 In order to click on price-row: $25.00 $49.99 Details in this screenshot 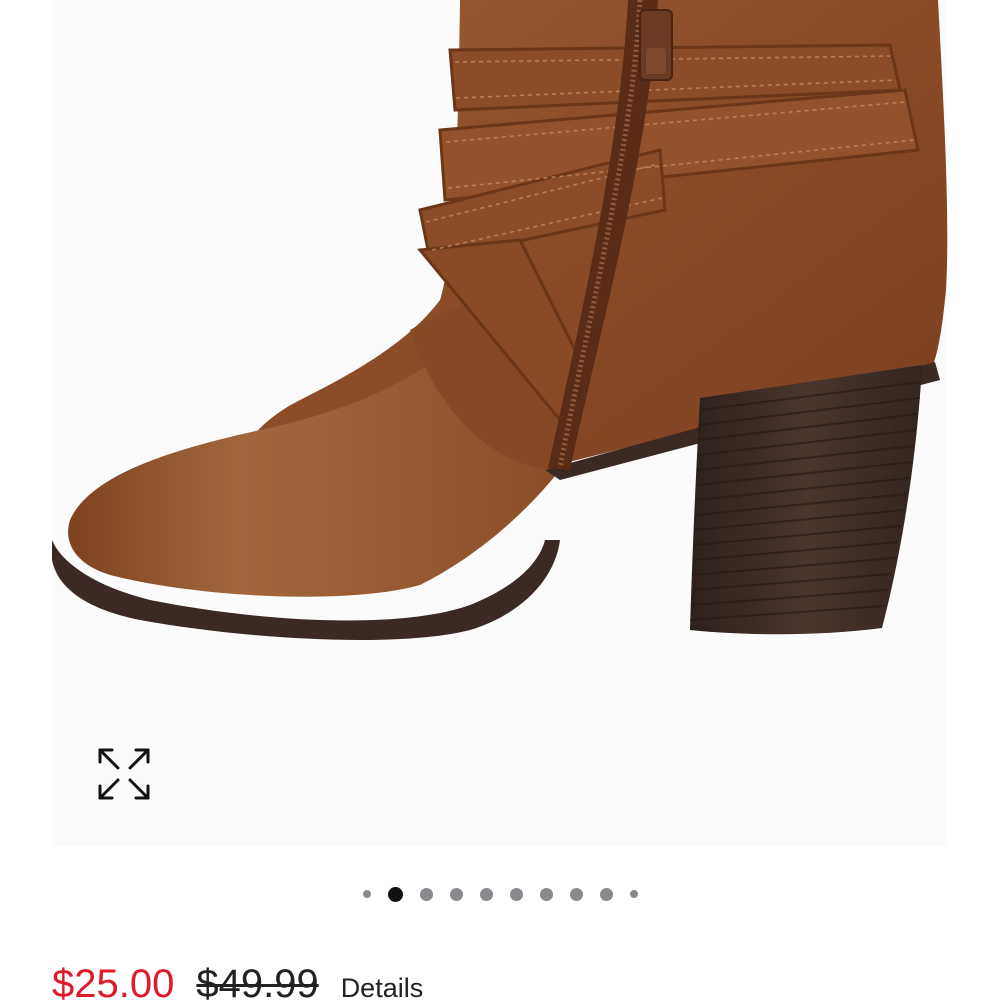, I will do `click(237, 981)`.